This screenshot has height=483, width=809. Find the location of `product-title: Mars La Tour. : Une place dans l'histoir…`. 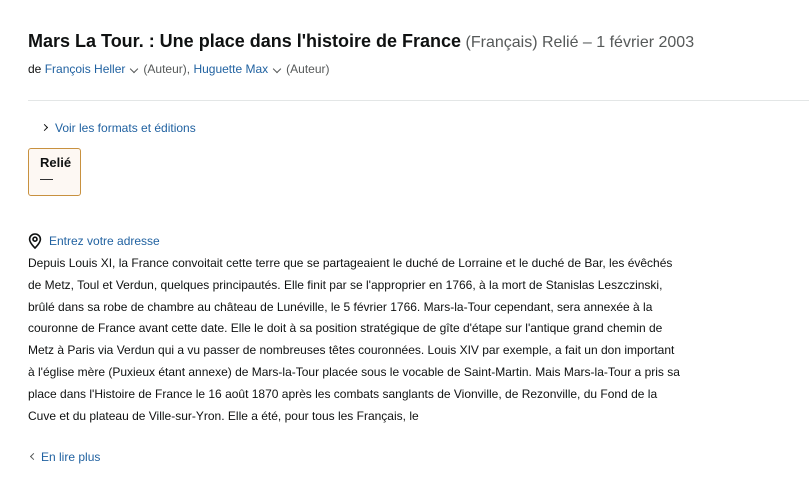

product-title: Mars La Tour. : Une place dans l'histoir… is located at coordinates (361, 42).